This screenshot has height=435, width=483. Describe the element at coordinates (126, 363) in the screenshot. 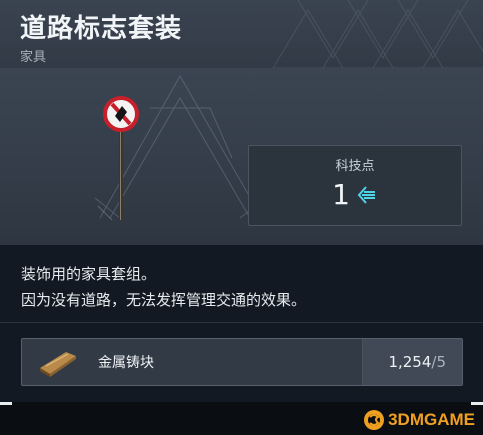

I see `resource-name: 金属铸块` at that location.